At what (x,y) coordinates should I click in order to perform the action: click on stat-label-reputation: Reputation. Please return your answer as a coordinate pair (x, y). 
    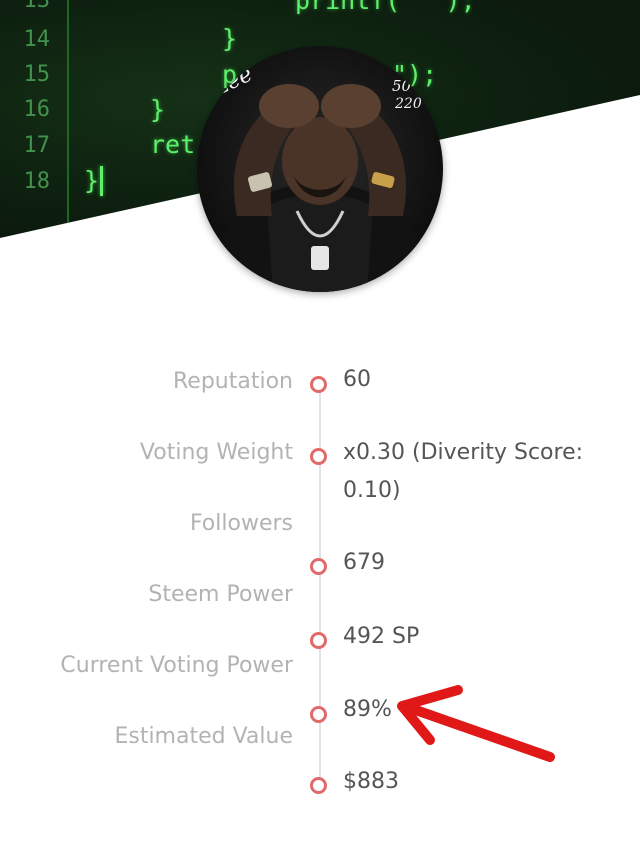
    Looking at the image, I should click on (233, 381).